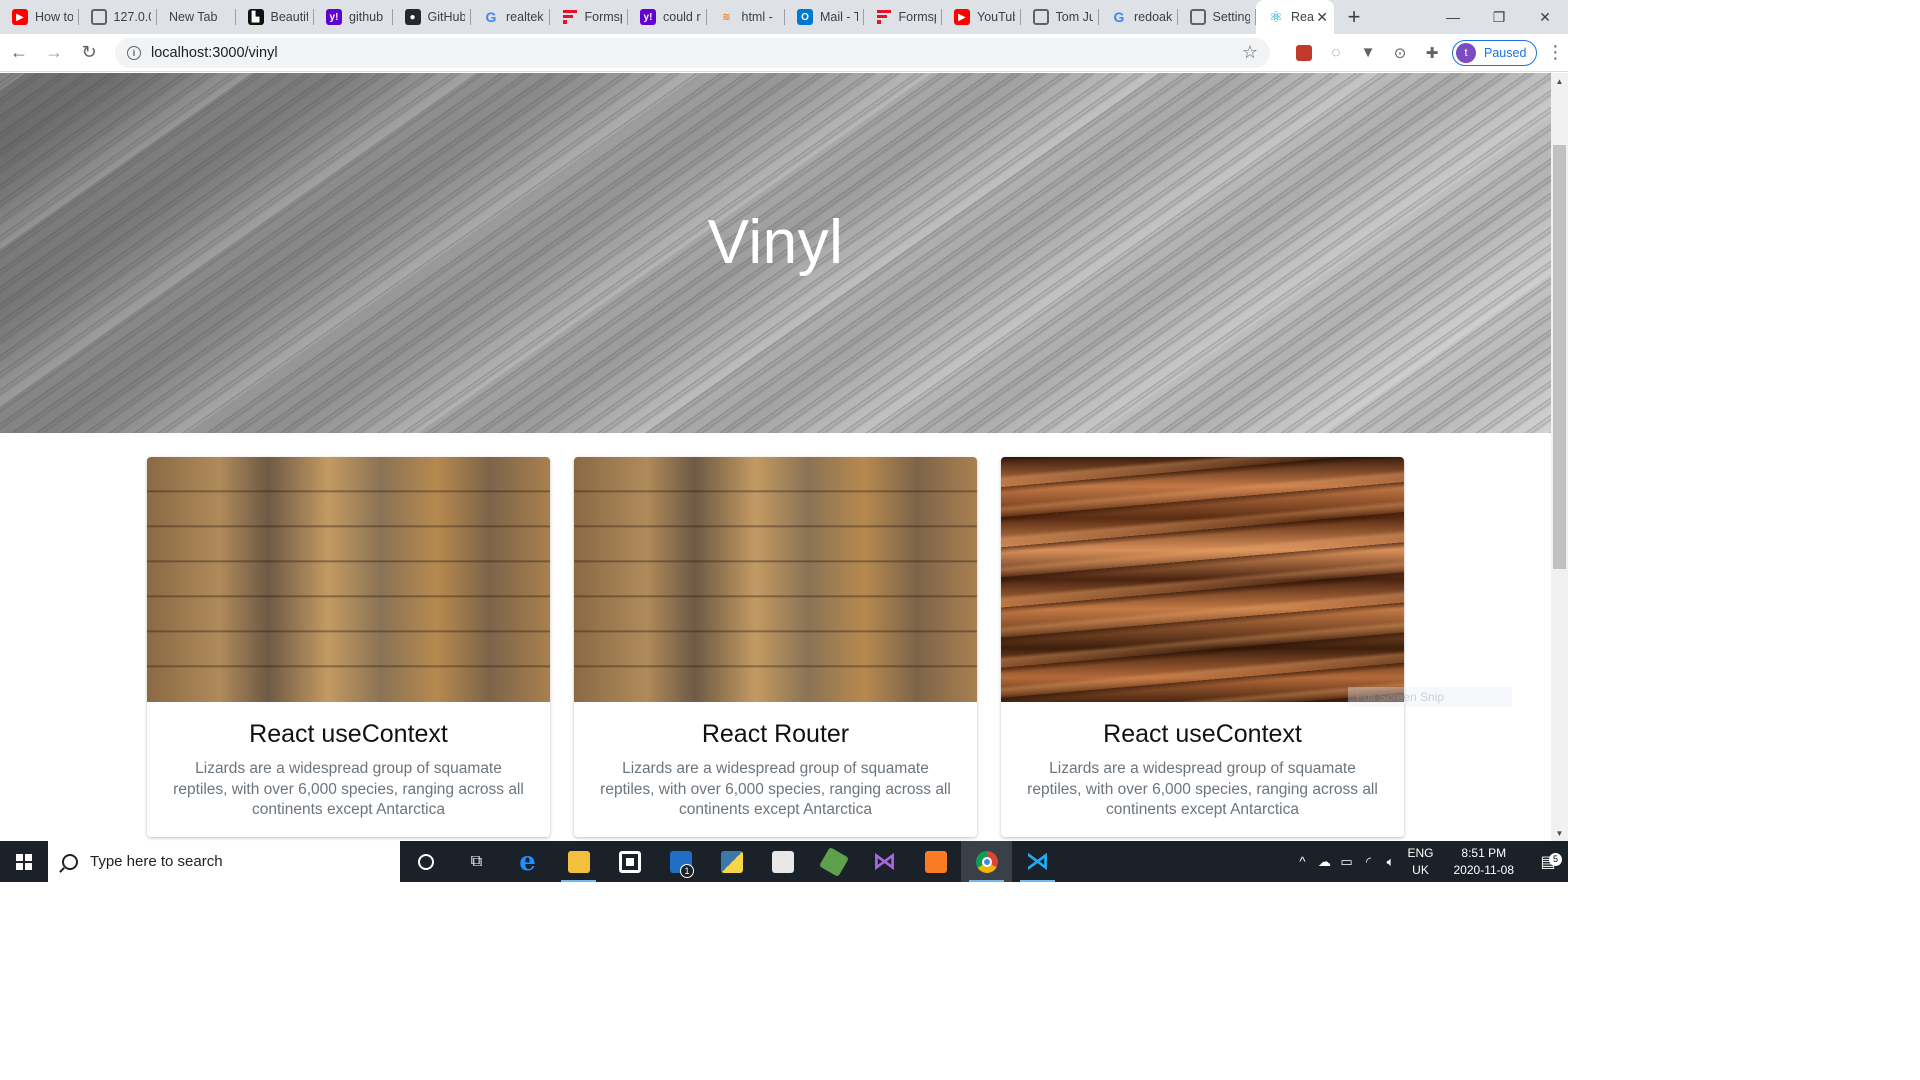 The image size is (1920, 1080). I want to click on notification-badge: 5, so click(1555, 859).